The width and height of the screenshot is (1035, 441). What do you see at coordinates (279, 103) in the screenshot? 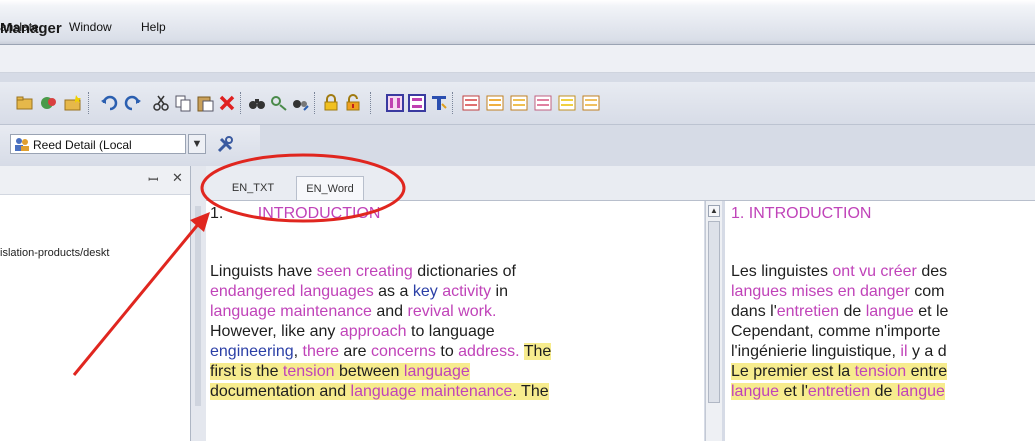
I see `find-replace-icon` at bounding box center [279, 103].